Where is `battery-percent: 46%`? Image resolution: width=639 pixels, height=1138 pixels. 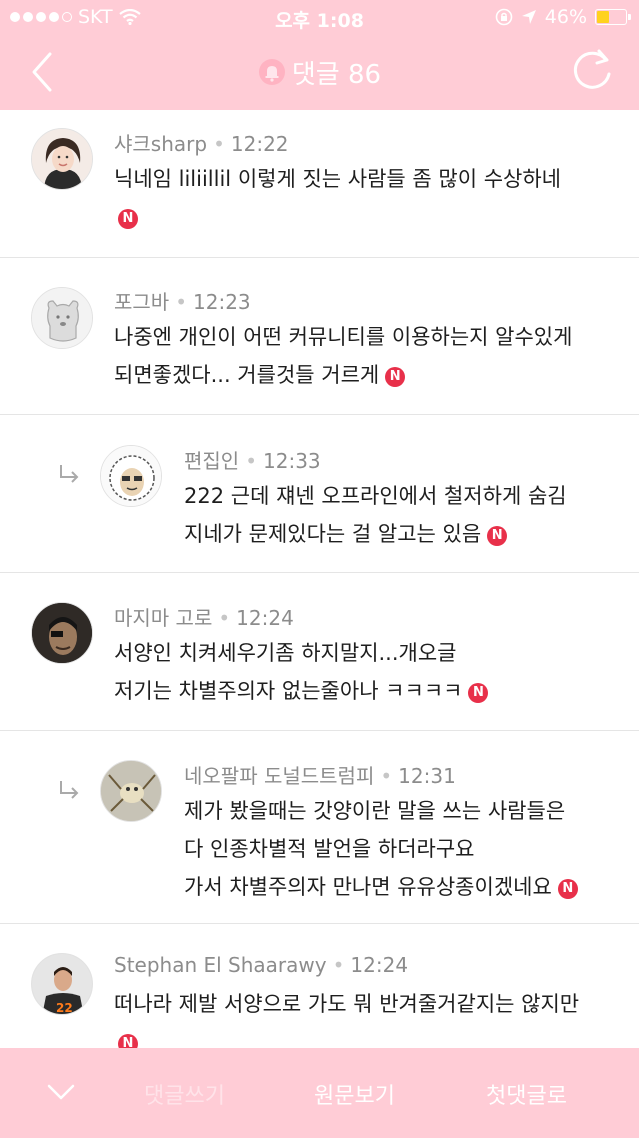 battery-percent: 46% is located at coordinates (565, 17).